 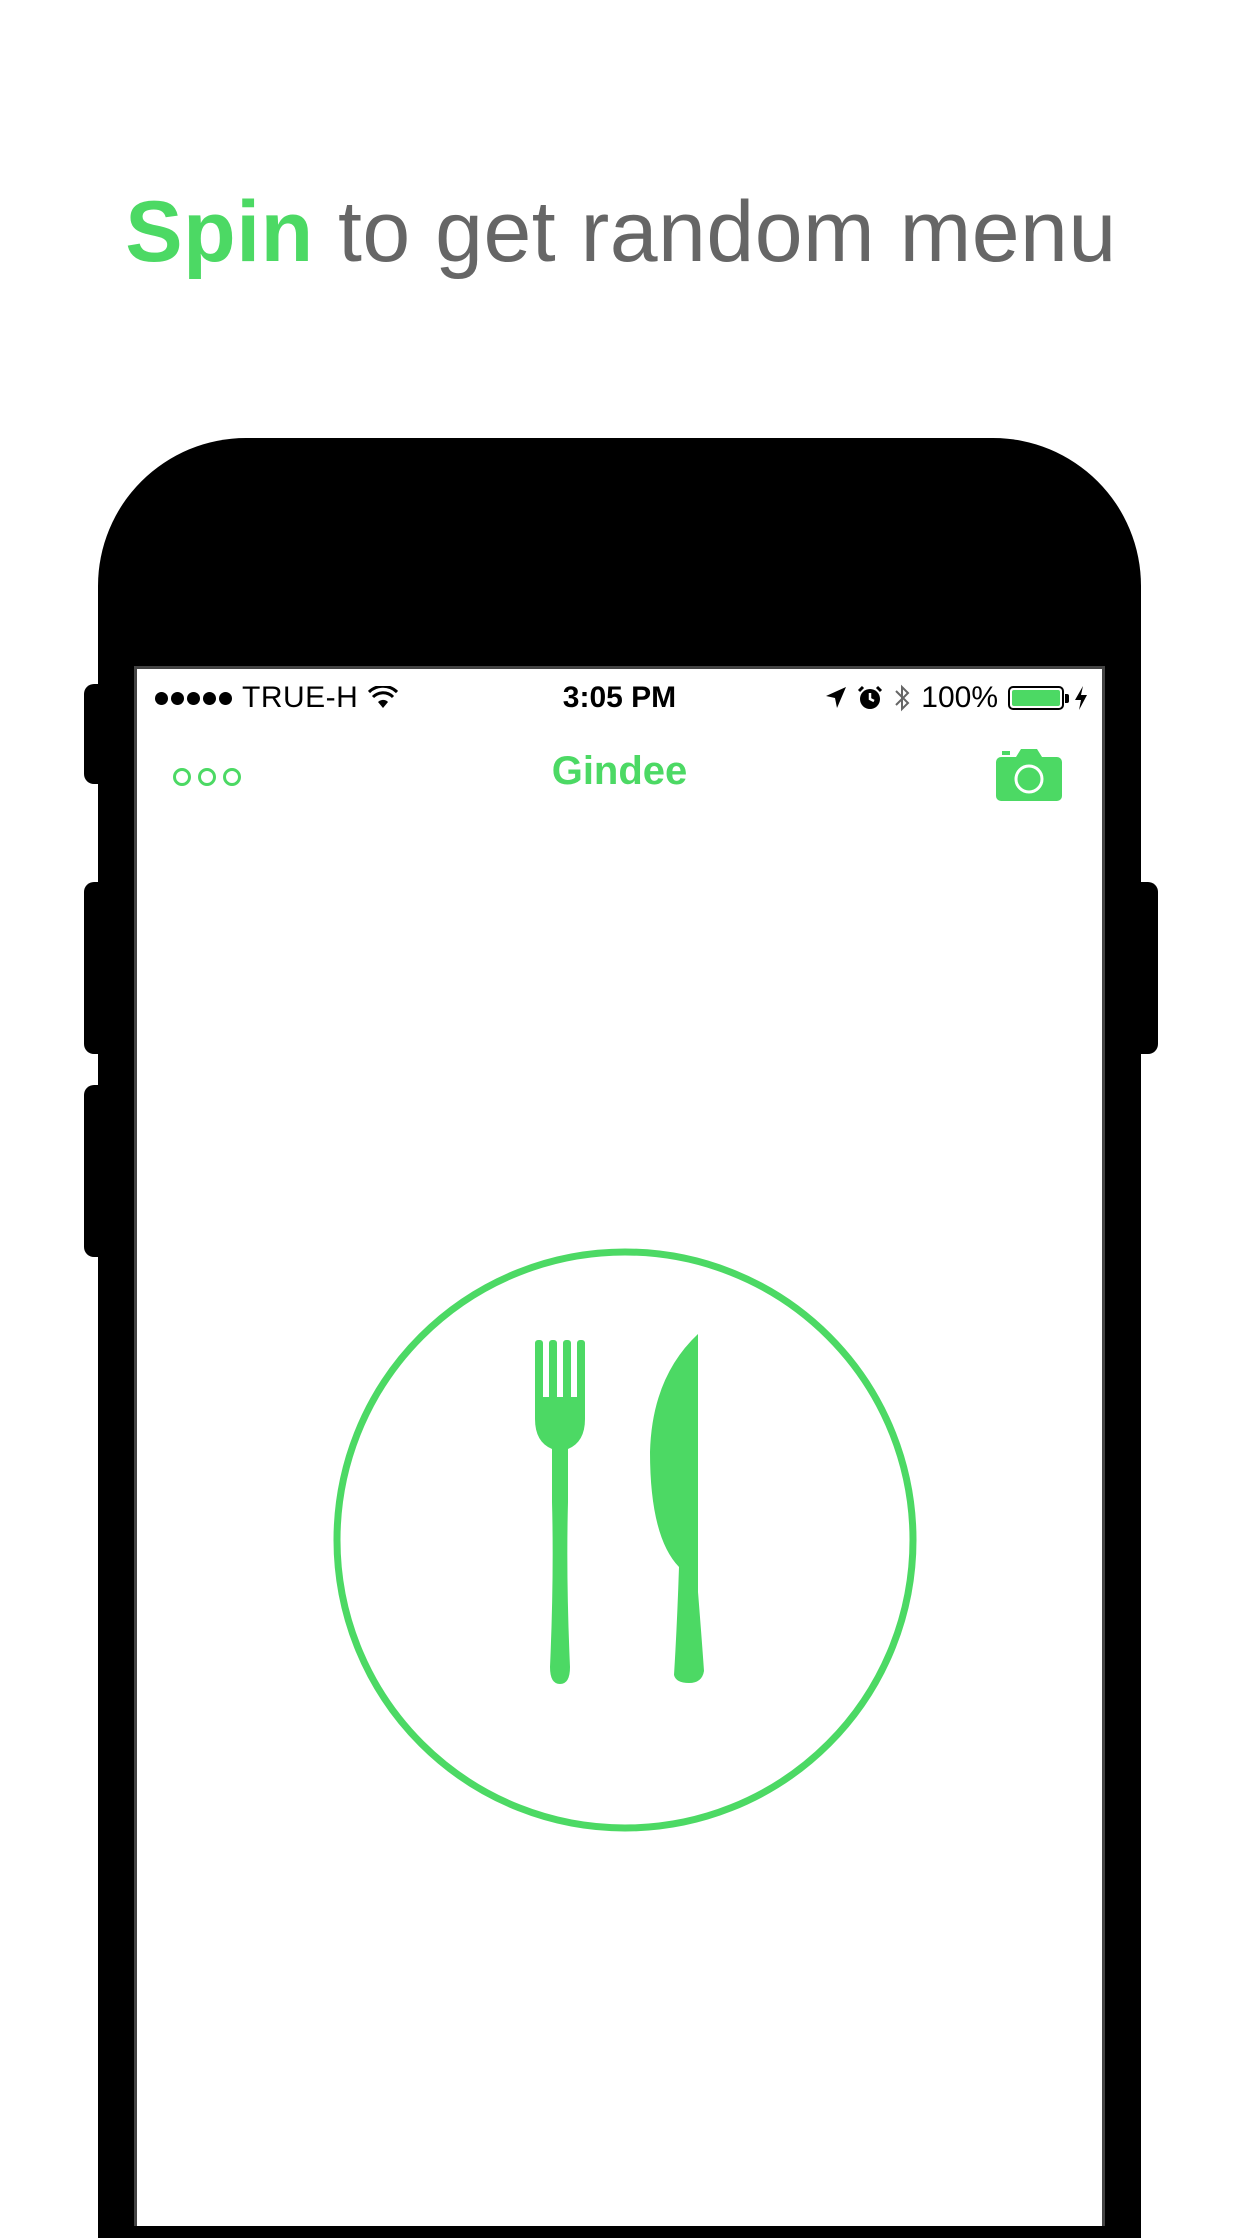 I want to click on nav-title: Gindee, so click(x=619, y=771).